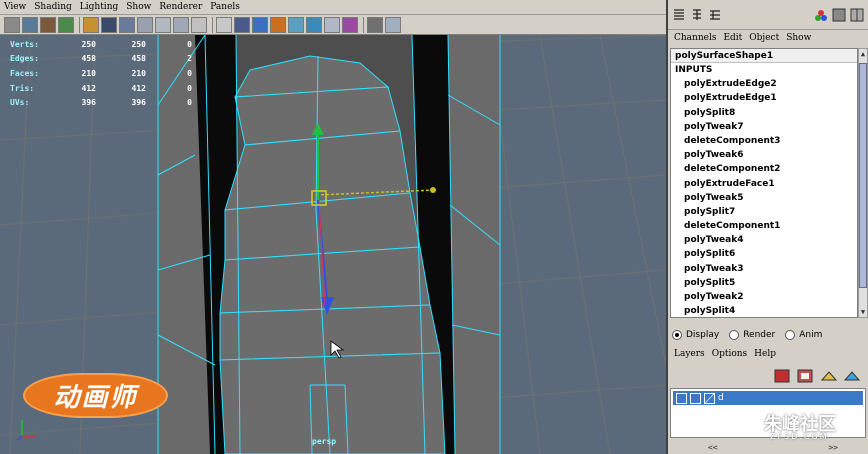 This screenshot has height=454, width=868. What do you see at coordinates (799, 436) in the screenshot?
I see `watermark-subtext: ZF3D.COM` at bounding box center [799, 436].